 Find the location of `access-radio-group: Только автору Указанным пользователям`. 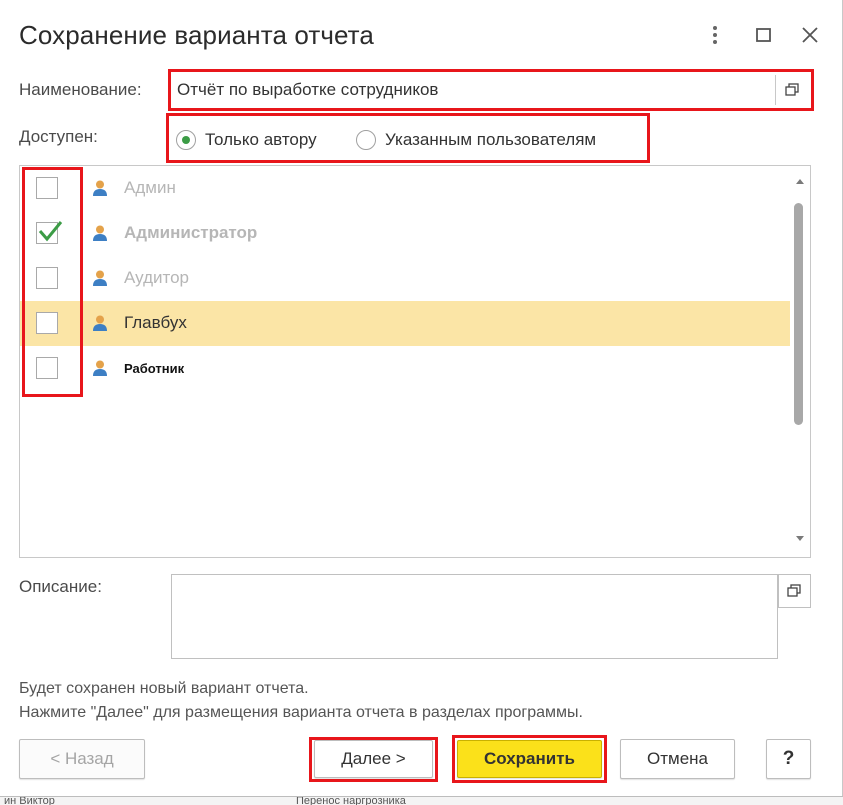

access-radio-group: Только автору Указанным пользователям is located at coordinates (408, 138).